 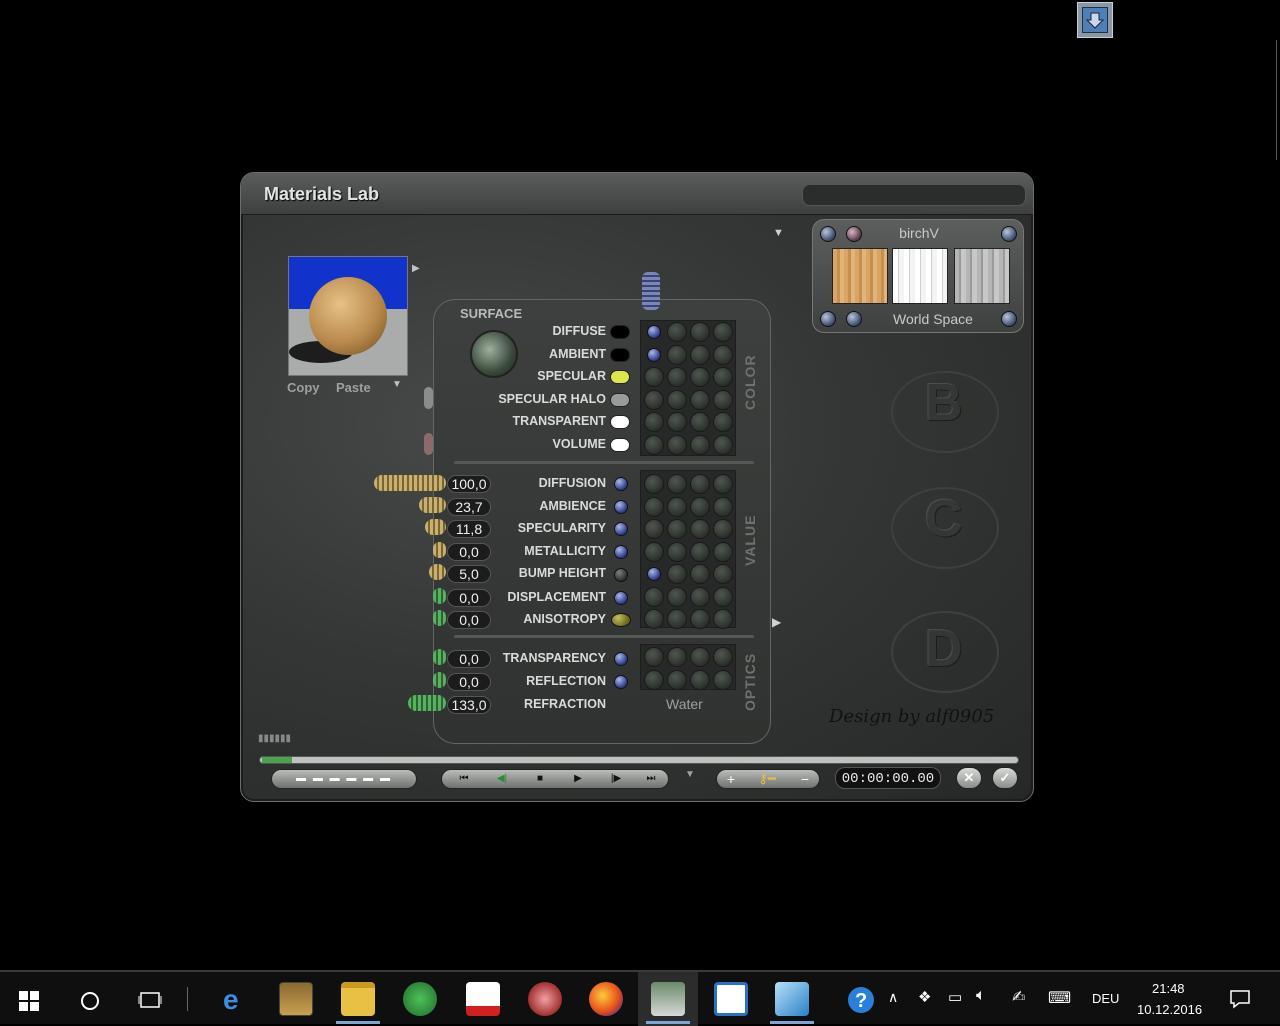 I want to click on stop-button: ■, so click(x=540, y=779).